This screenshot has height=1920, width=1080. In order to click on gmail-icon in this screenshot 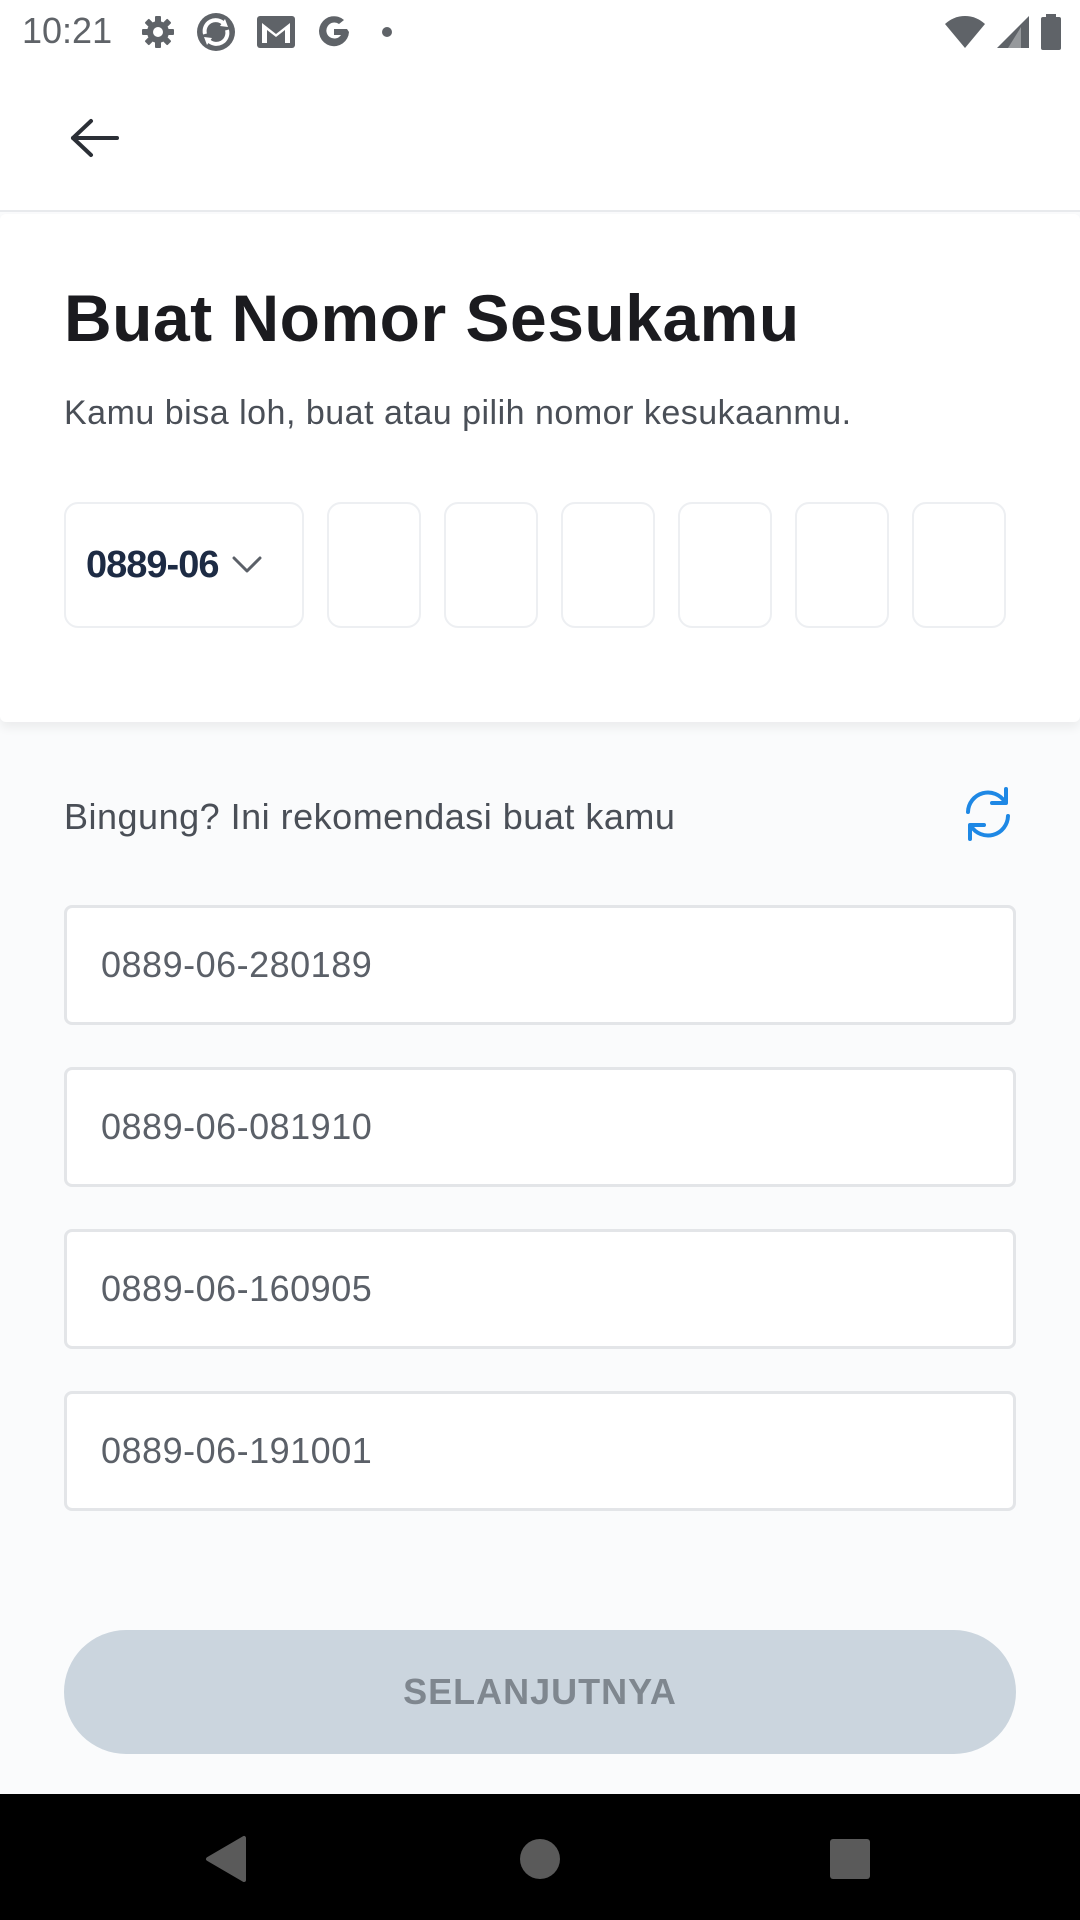, I will do `click(276, 32)`.